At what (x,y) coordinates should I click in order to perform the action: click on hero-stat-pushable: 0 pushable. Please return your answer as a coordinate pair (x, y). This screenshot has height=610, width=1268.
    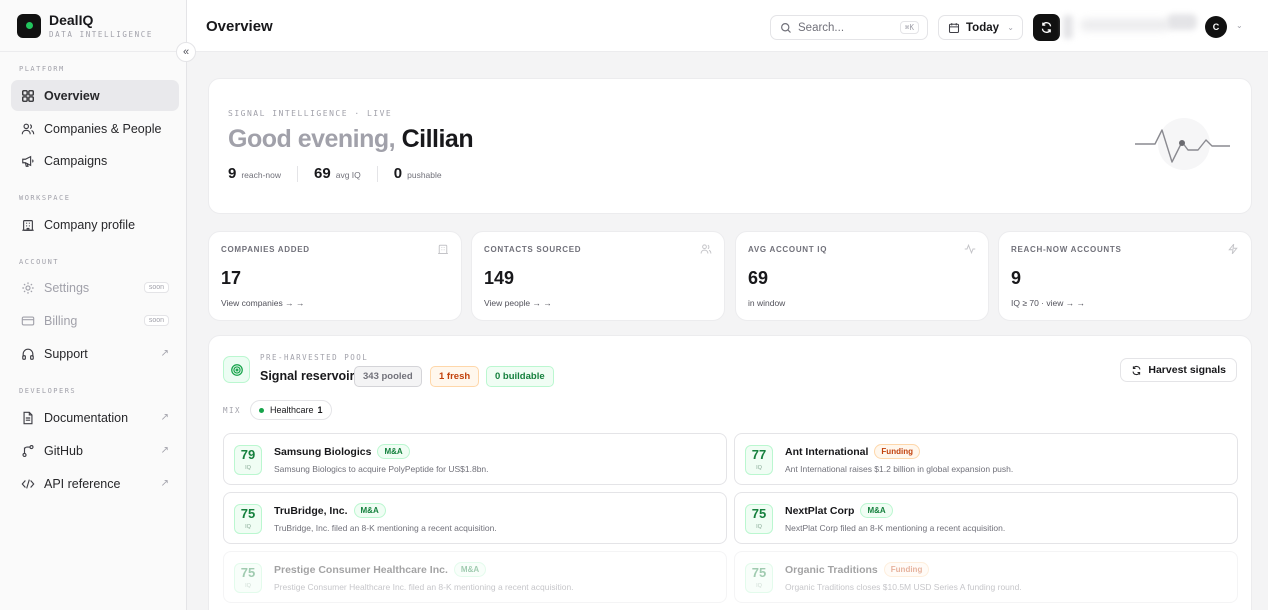
    Looking at the image, I should click on (417, 173).